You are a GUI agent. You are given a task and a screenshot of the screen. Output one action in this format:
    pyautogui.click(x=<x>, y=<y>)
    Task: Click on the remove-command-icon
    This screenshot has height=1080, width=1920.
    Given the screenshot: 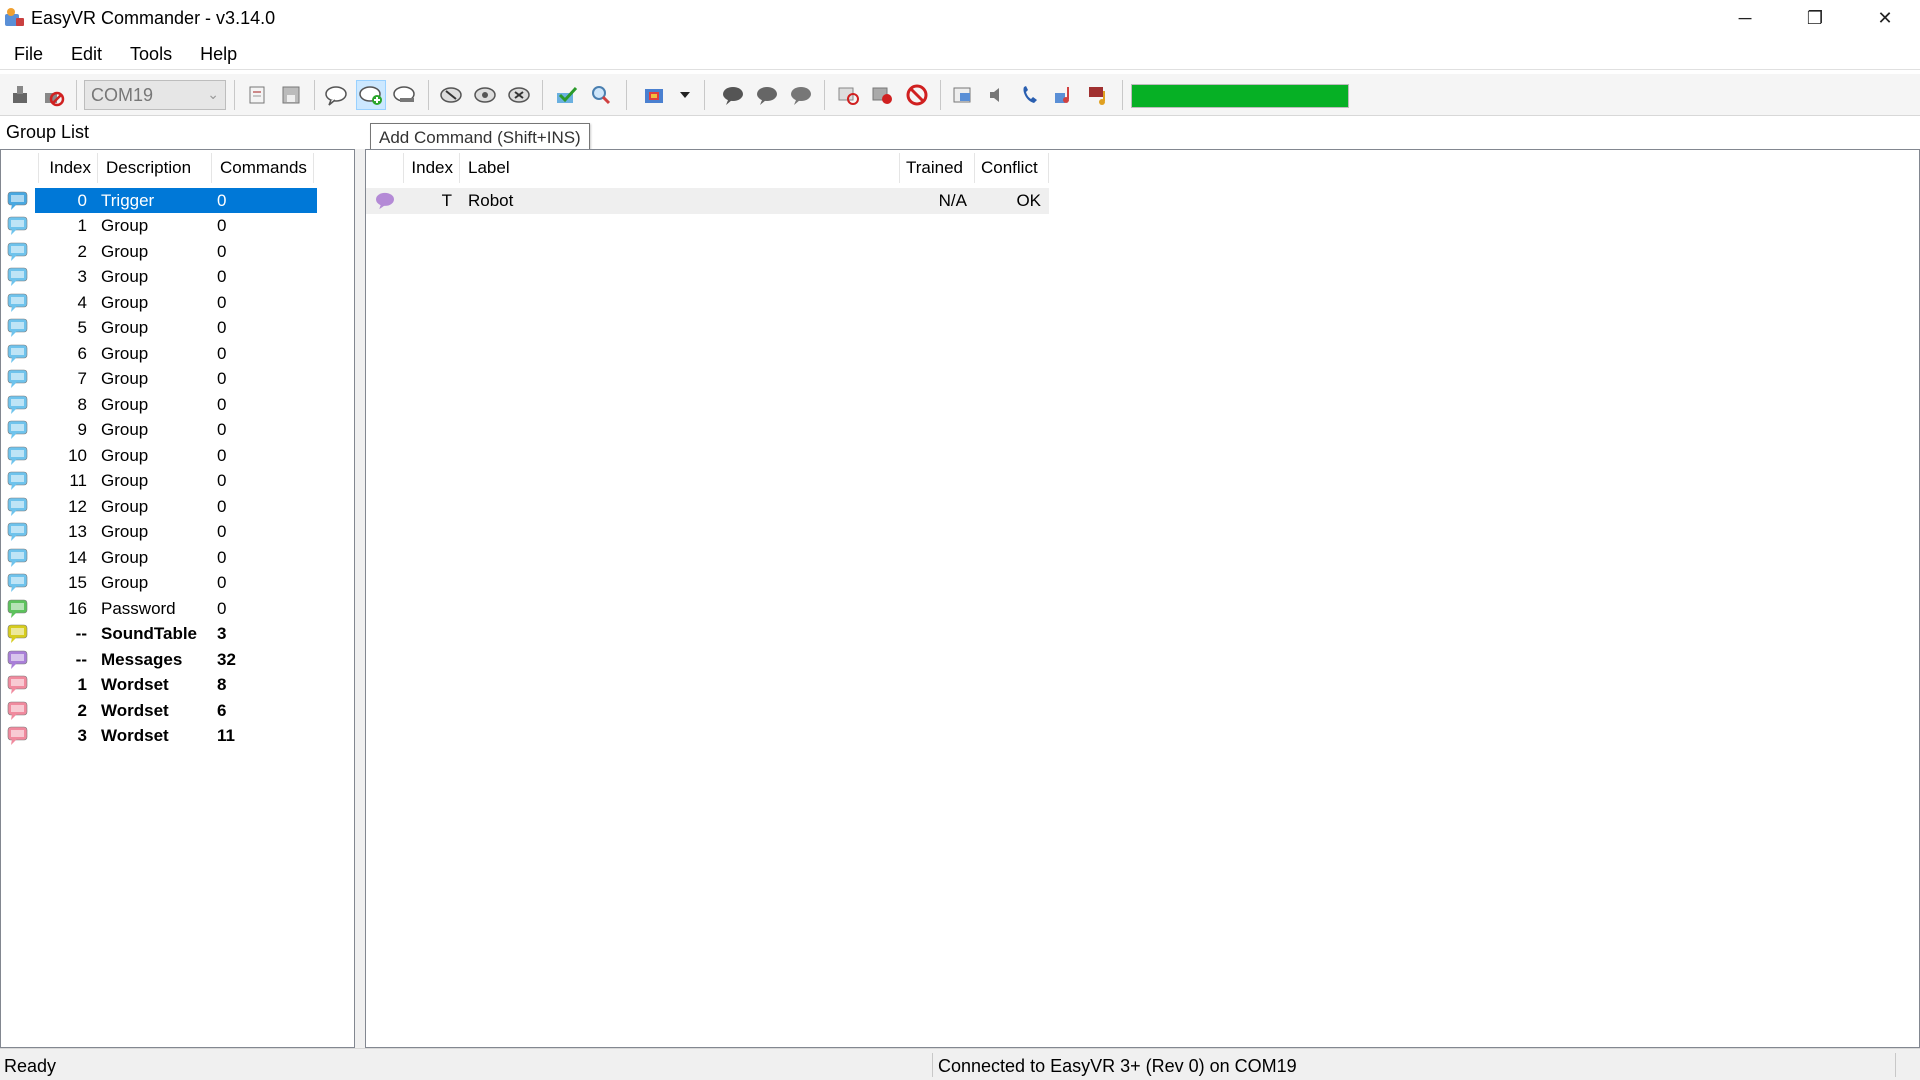 What is the action you would take?
    pyautogui.click(x=405, y=95)
    